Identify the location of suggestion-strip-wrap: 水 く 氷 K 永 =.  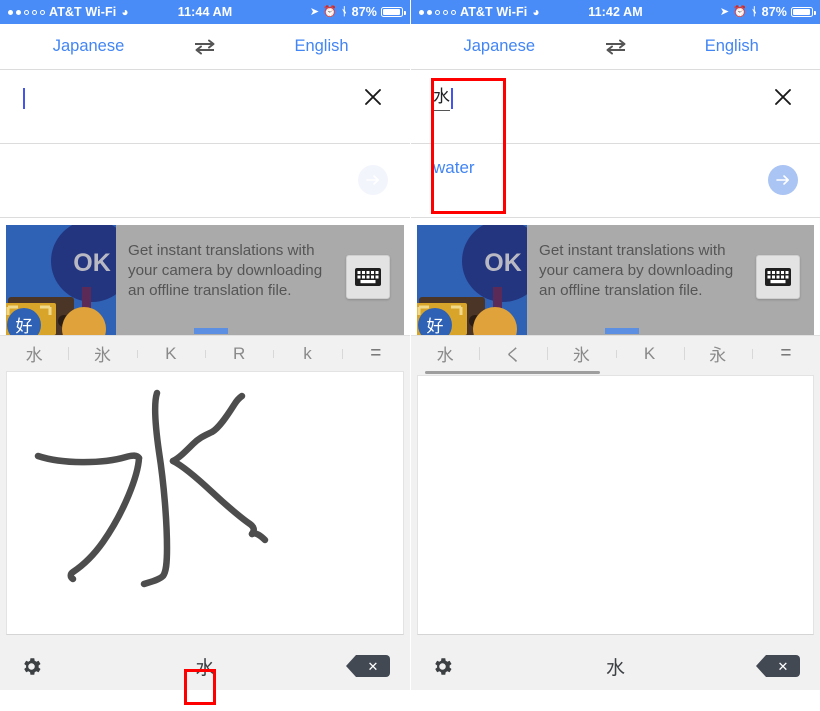
(615, 355).